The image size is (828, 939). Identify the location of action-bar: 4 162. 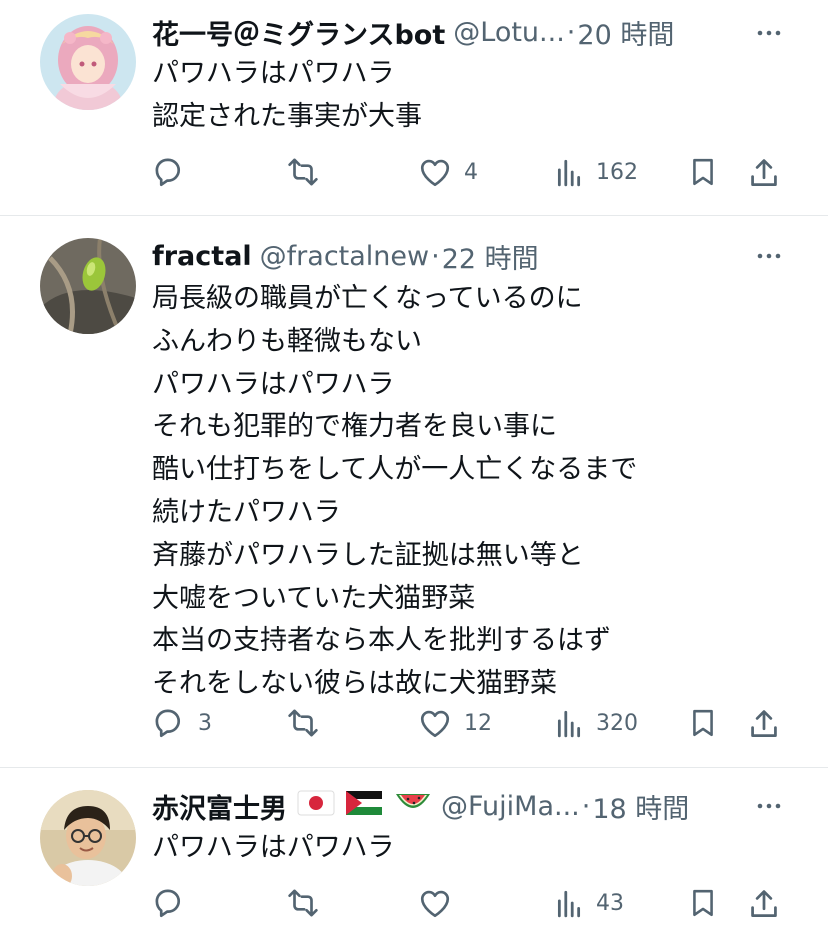
(472, 172).